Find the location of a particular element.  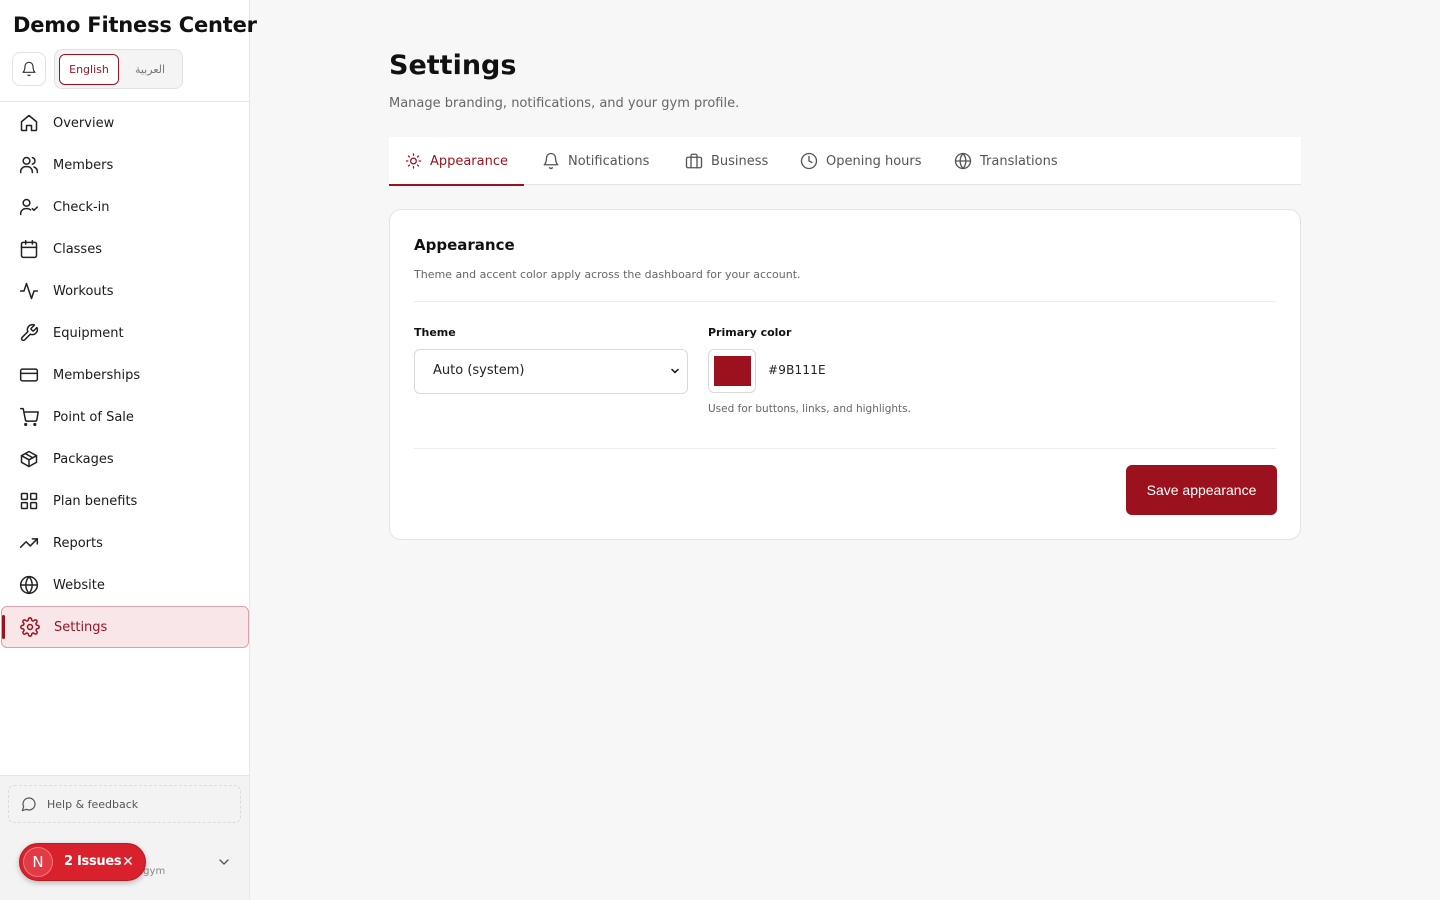

color-picker is located at coordinates (732, 371).